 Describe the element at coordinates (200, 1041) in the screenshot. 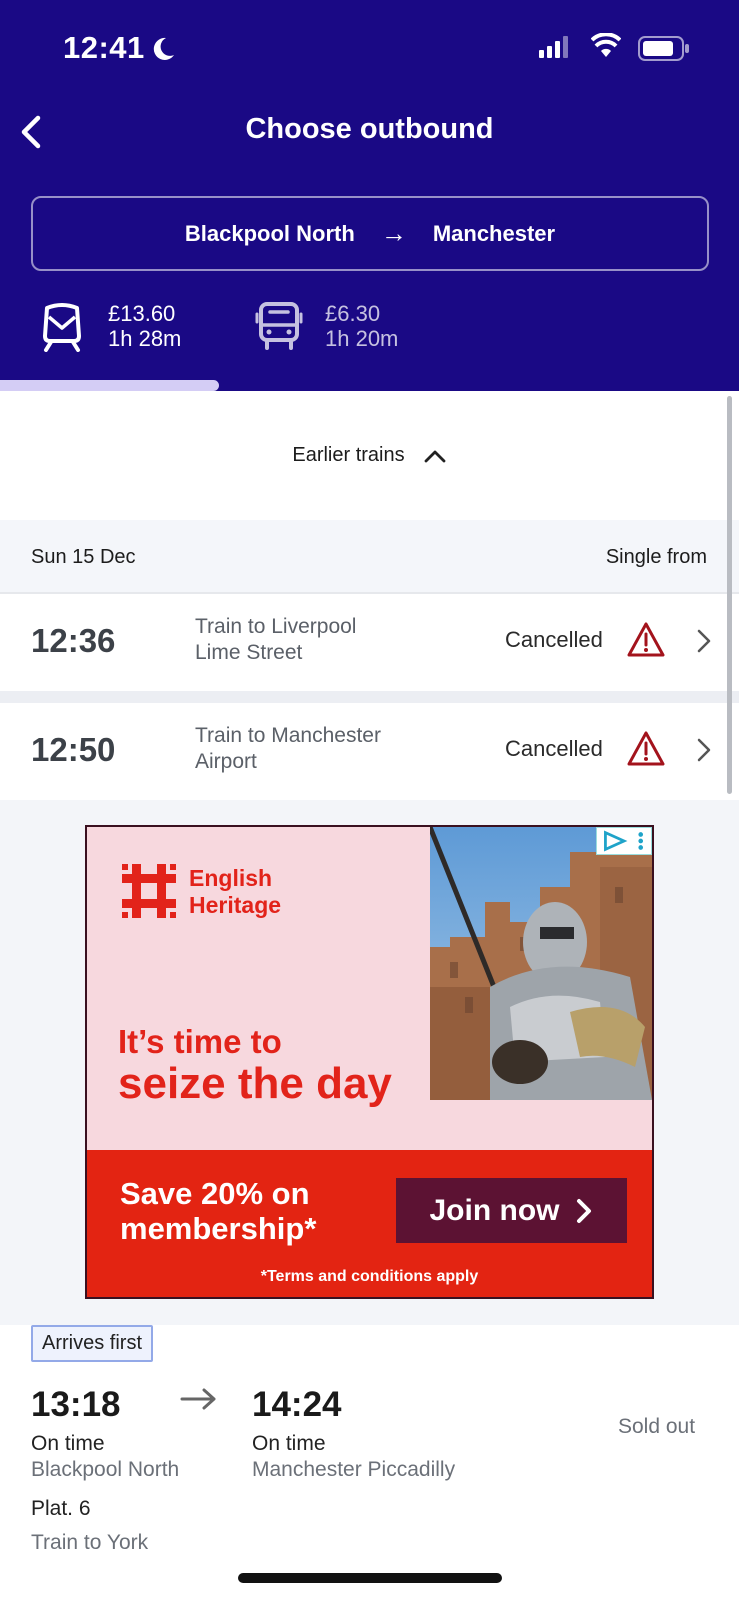

I see `ad-headline-1: It’s time to` at that location.